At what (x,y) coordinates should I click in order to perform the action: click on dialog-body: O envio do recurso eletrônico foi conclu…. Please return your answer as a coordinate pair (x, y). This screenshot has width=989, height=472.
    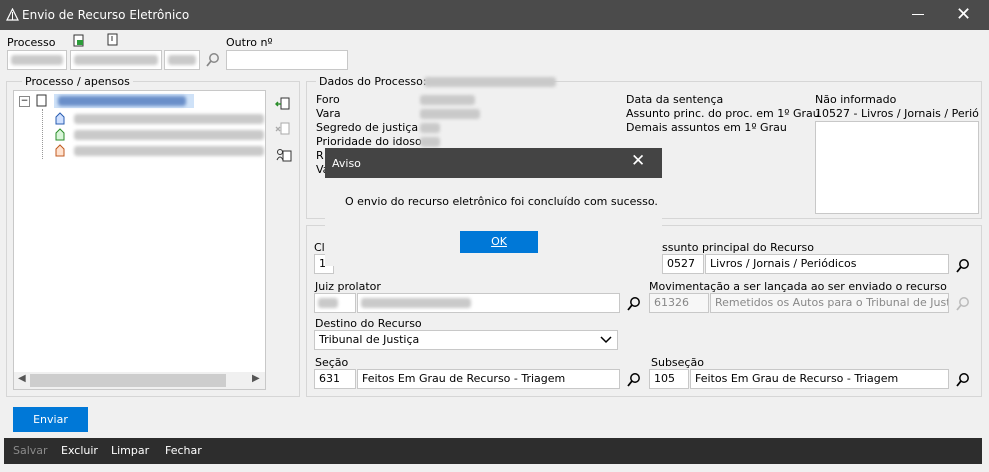
    Looking at the image, I should click on (493, 222).